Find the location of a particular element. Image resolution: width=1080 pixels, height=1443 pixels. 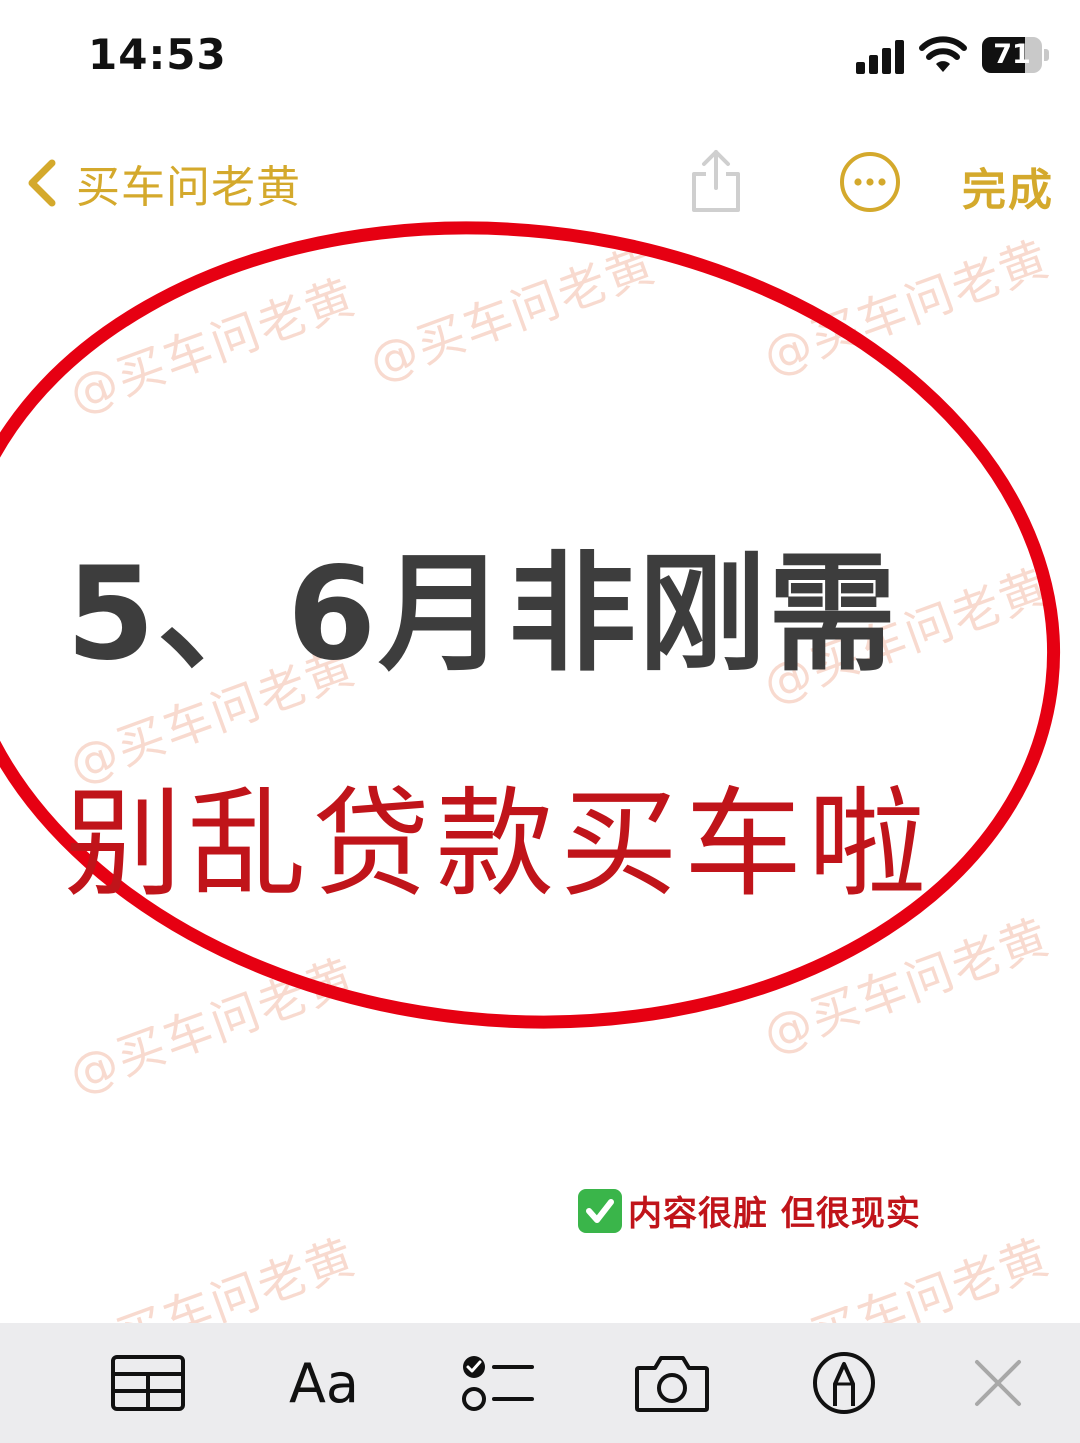

battery-level: 71 is located at coordinates (1012, 54).